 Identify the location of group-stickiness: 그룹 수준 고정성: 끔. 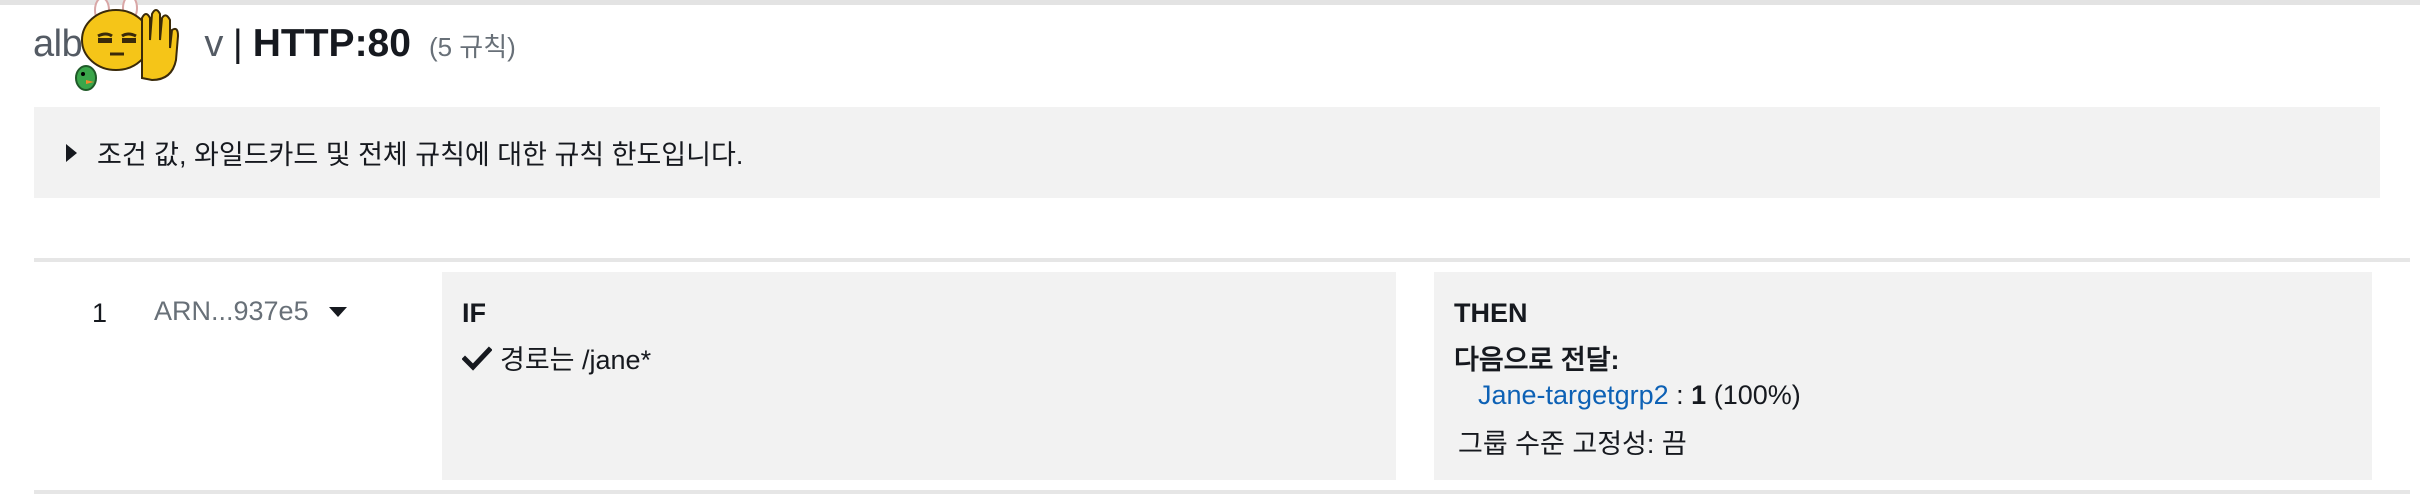
(1572, 444).